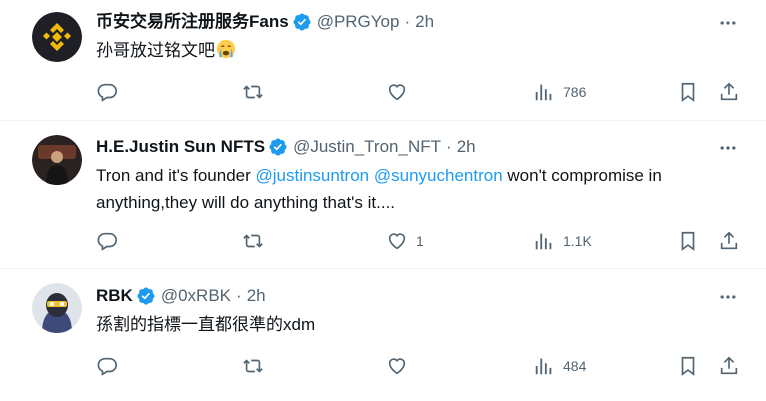 Image resolution: width=766 pixels, height=401 pixels. I want to click on handle: @PRGYop, so click(358, 22).